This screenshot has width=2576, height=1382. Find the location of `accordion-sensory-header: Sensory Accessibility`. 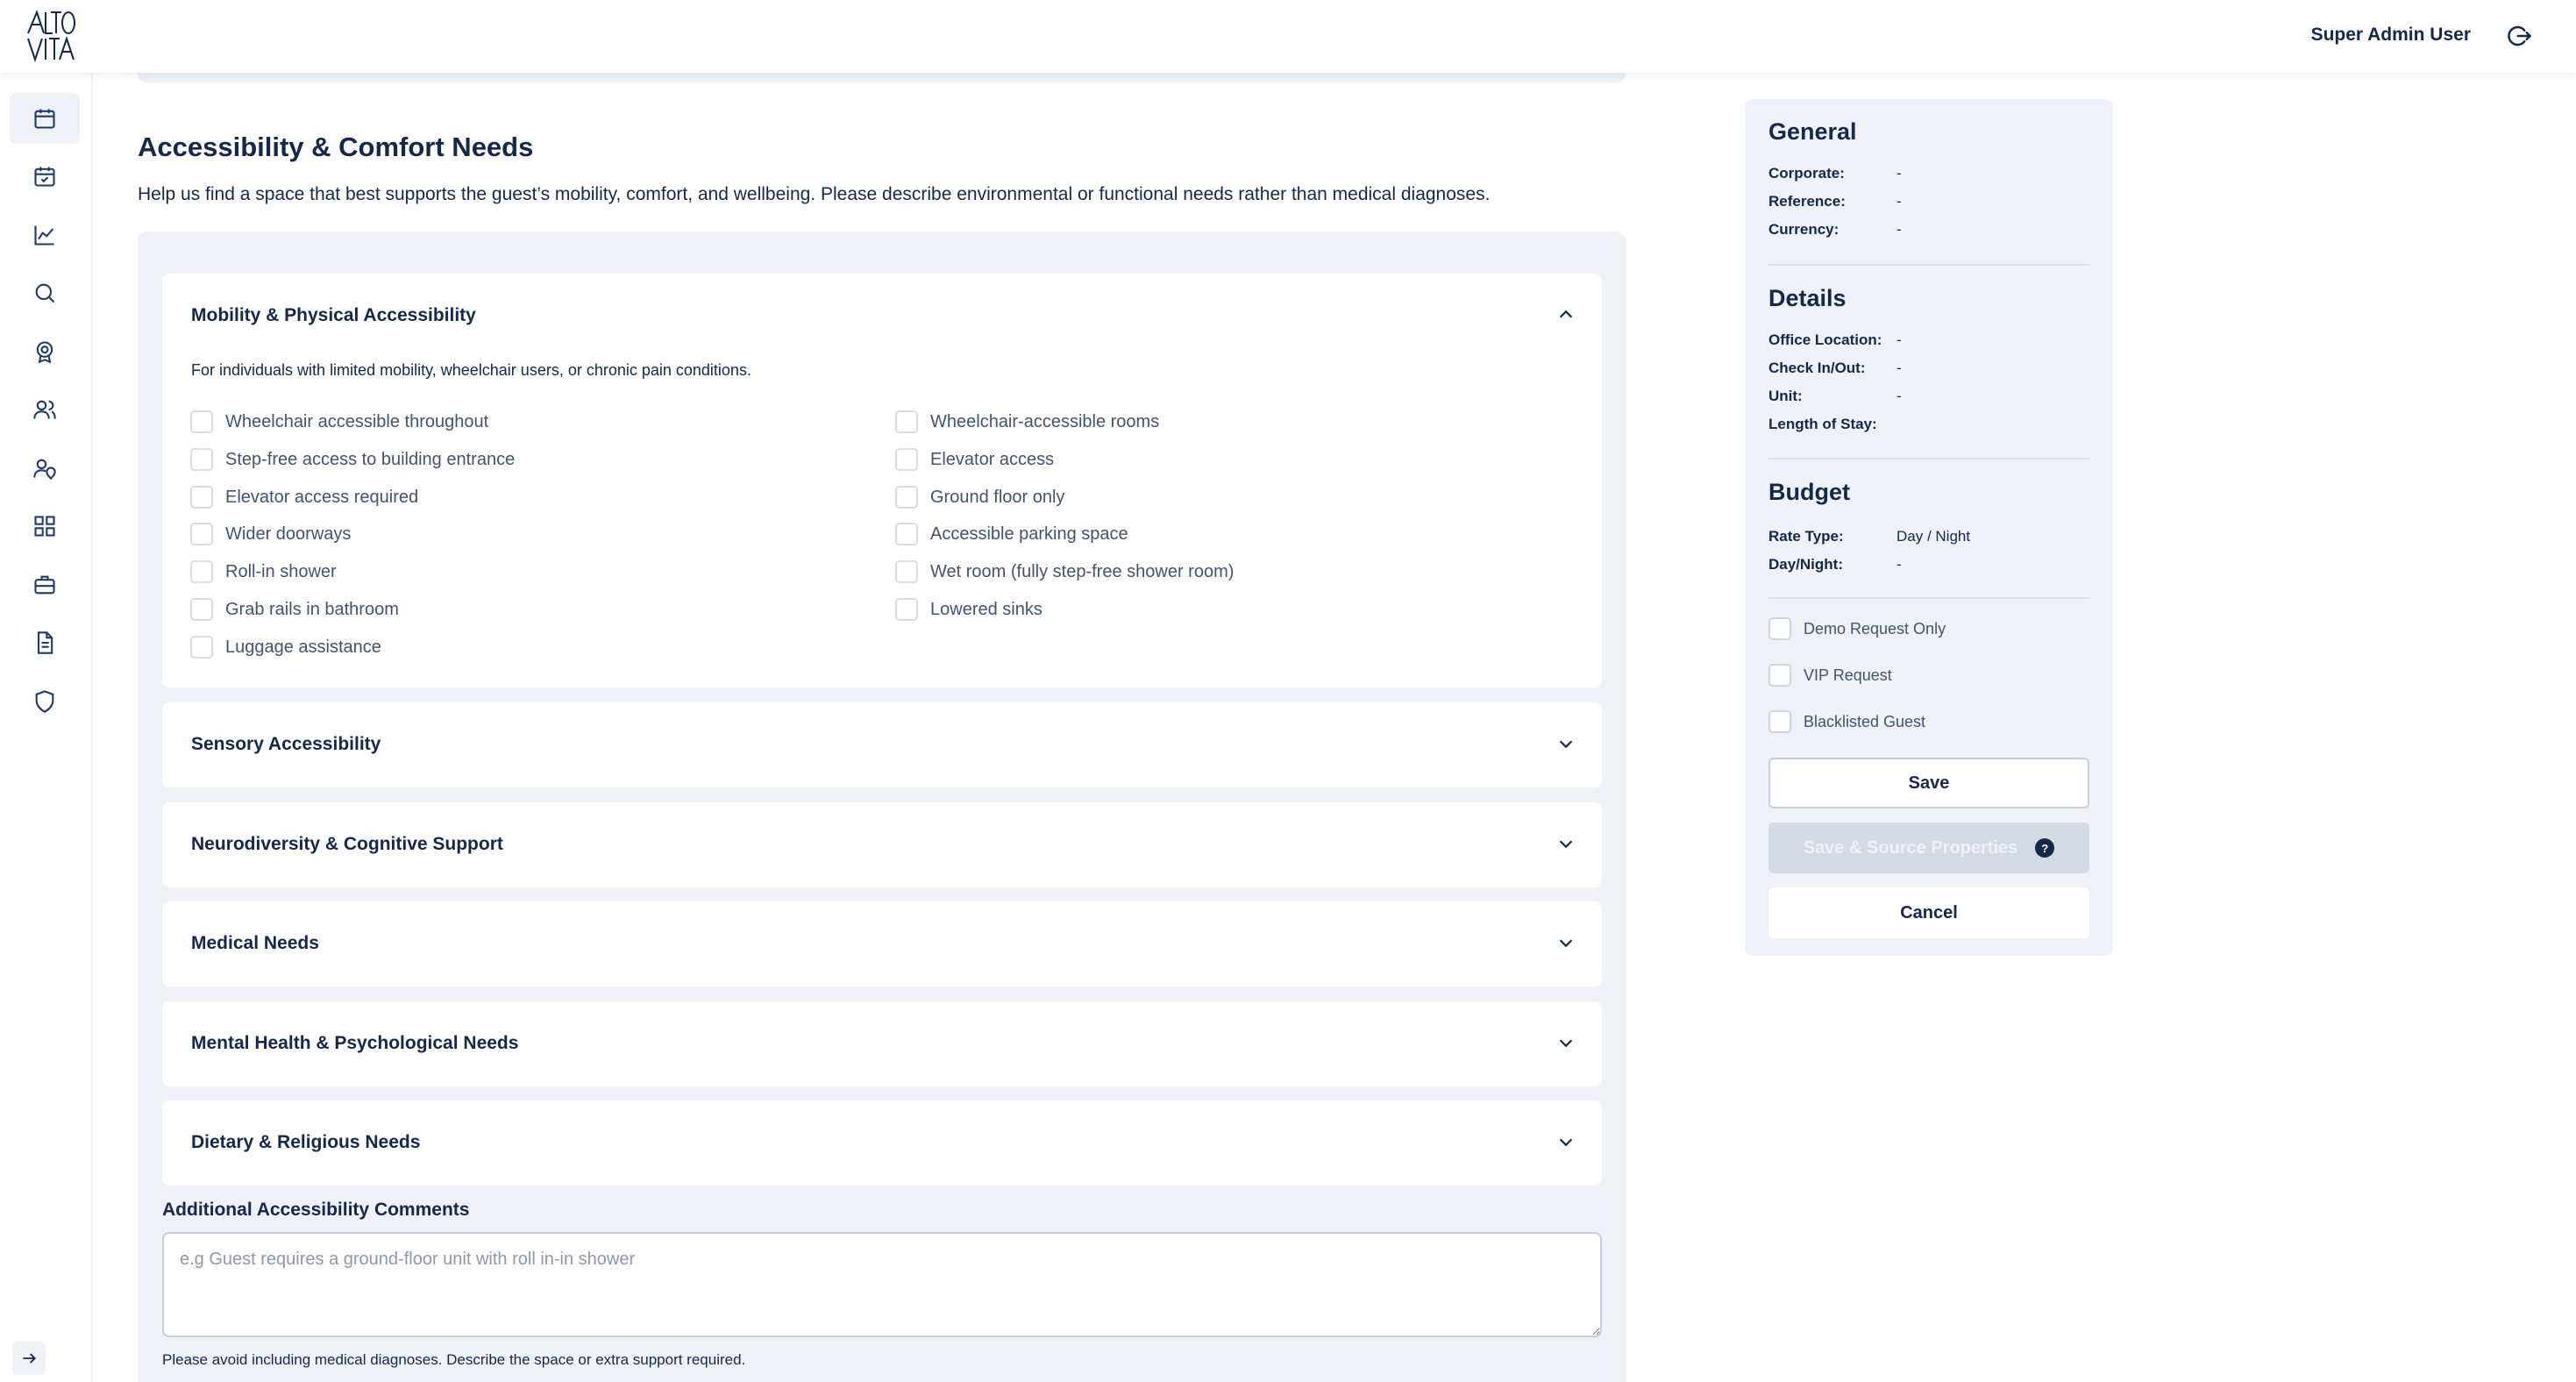

accordion-sensory-header: Sensory Accessibility is located at coordinates (286, 745).